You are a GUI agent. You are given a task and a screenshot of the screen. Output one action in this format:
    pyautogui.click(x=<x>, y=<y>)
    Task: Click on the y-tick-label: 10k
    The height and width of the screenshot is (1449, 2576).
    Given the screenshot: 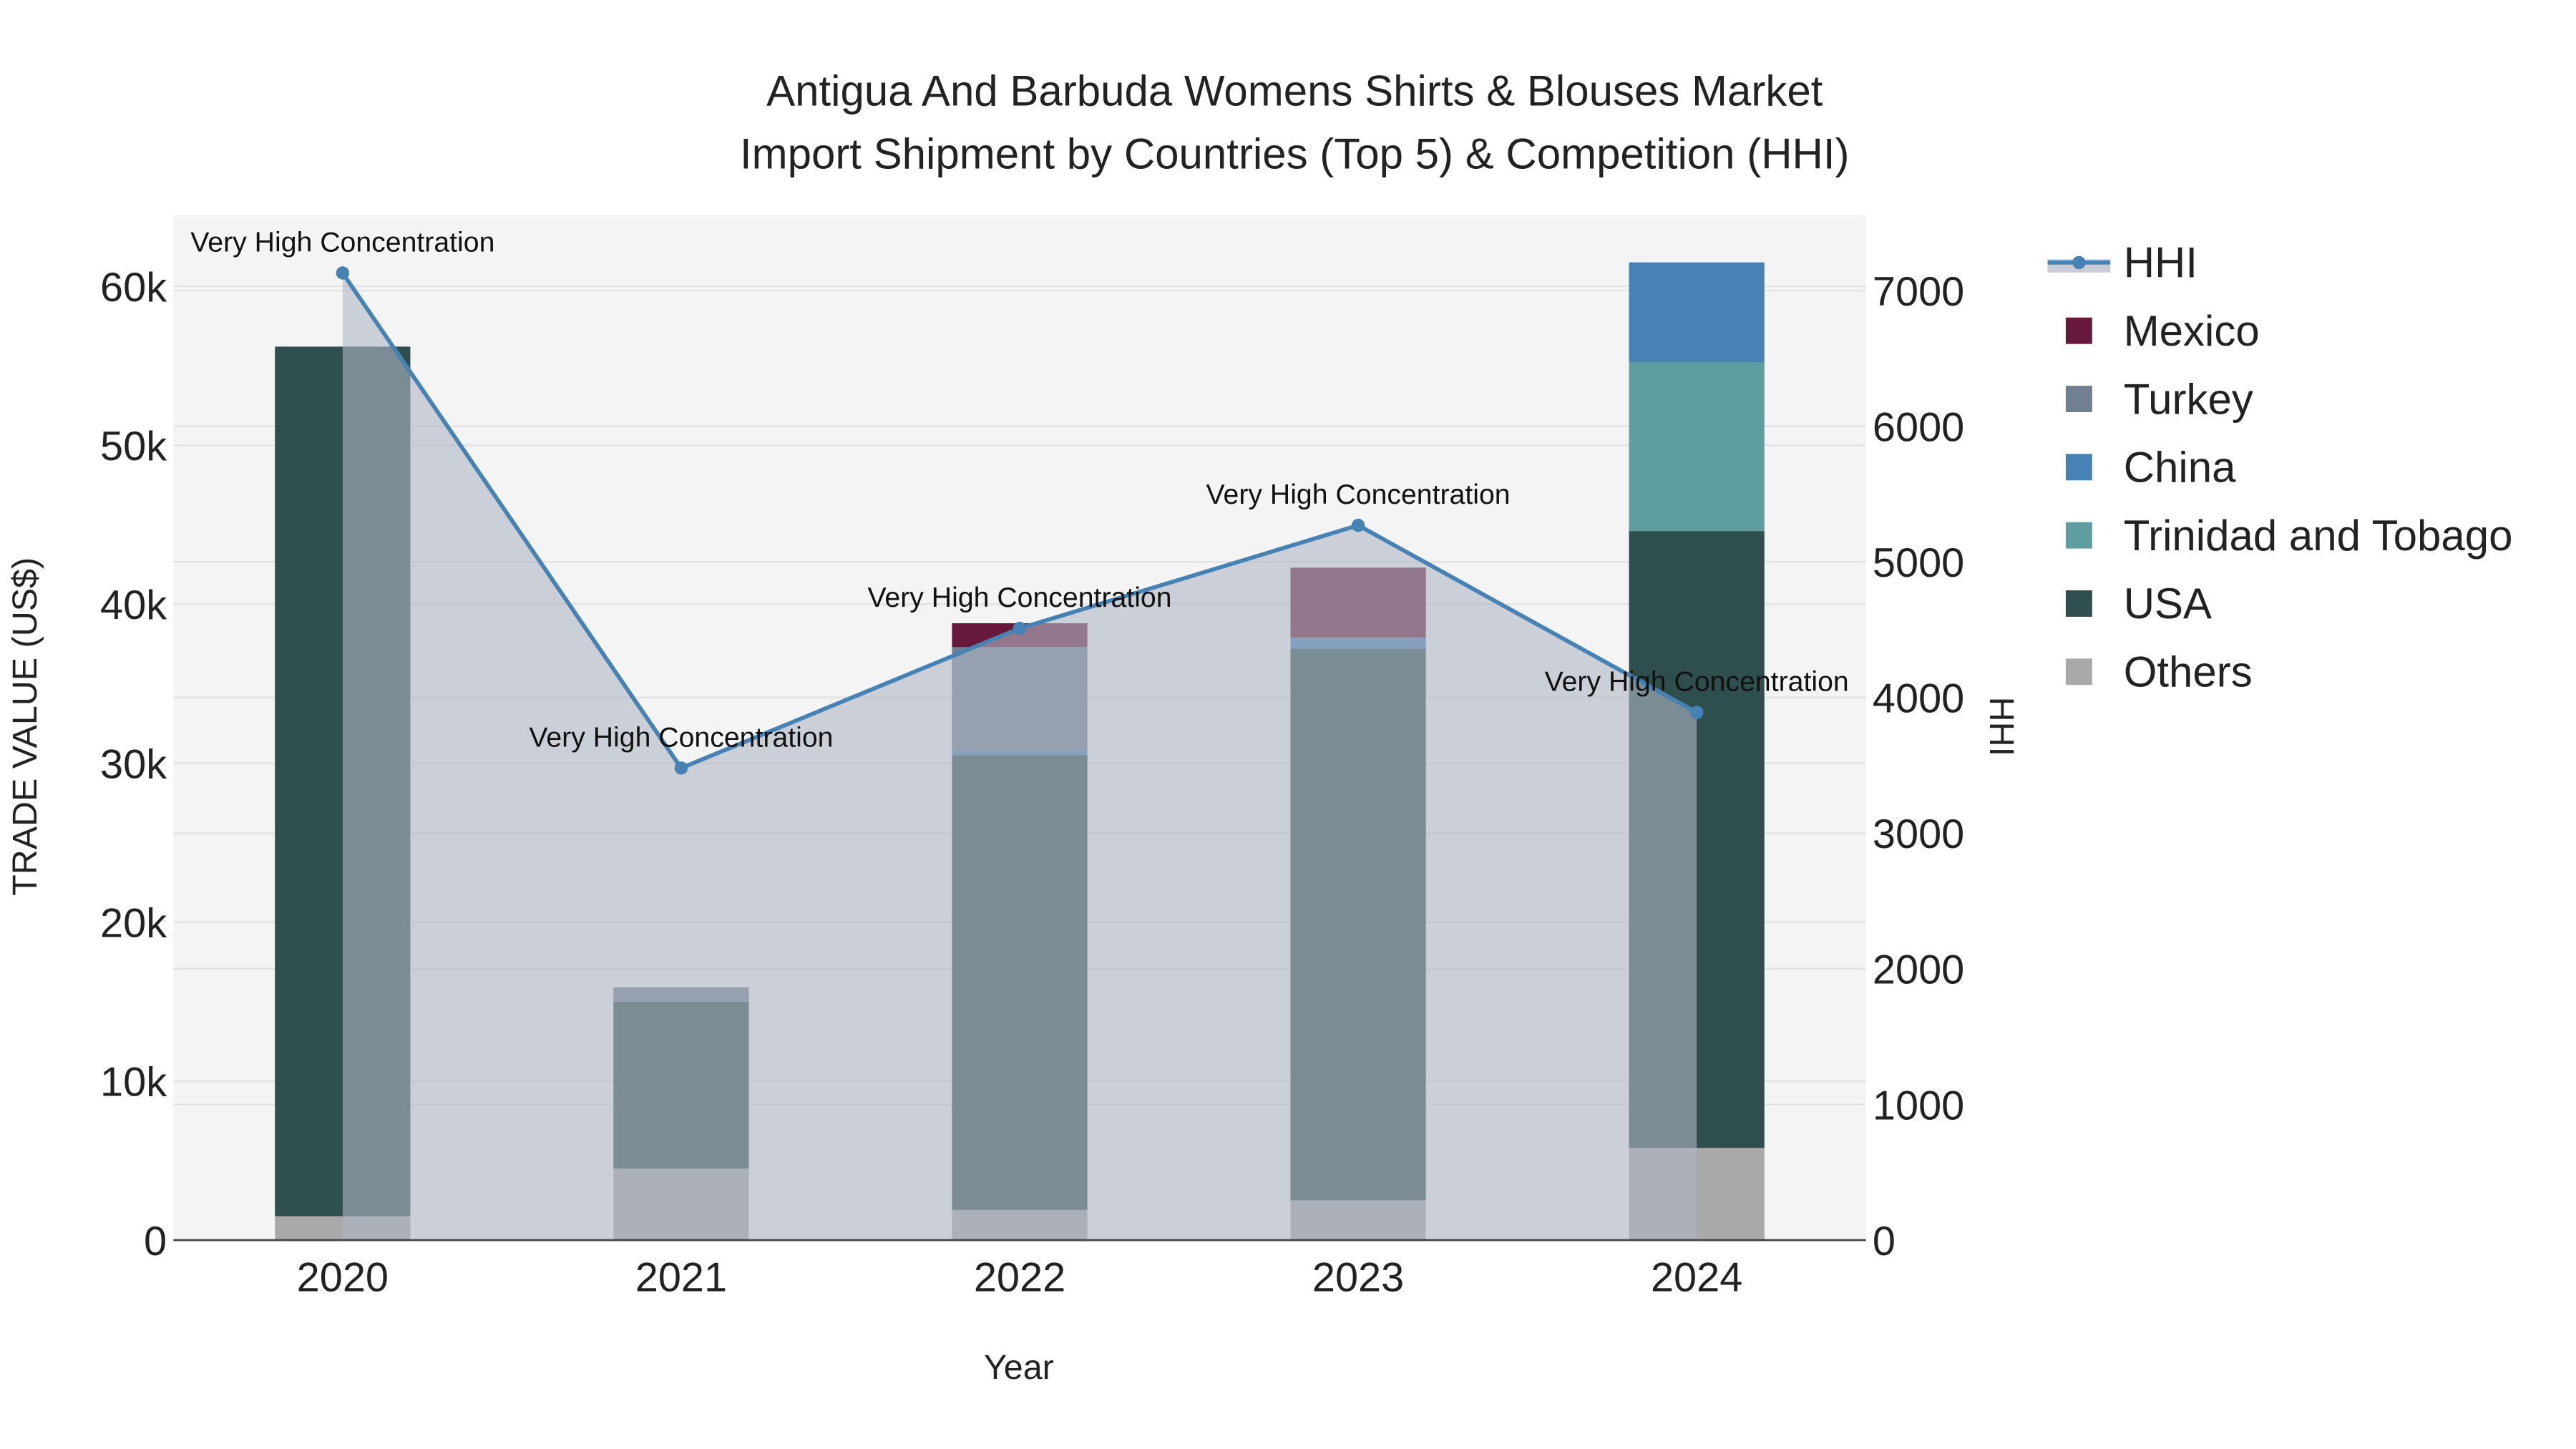 What is the action you would take?
    pyautogui.click(x=133, y=1083)
    